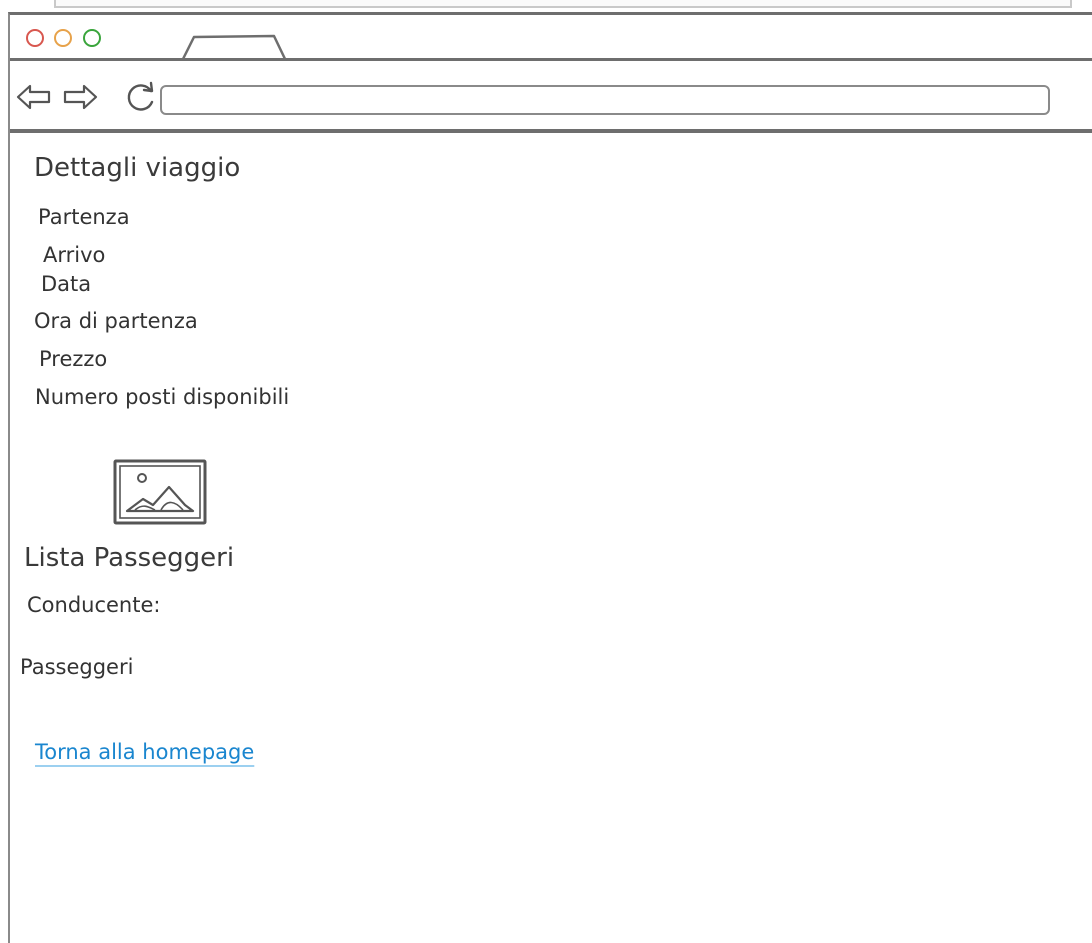  Describe the element at coordinates (129, 558) in the screenshot. I see `passenger-list-title: Lista Passeggeri` at that location.